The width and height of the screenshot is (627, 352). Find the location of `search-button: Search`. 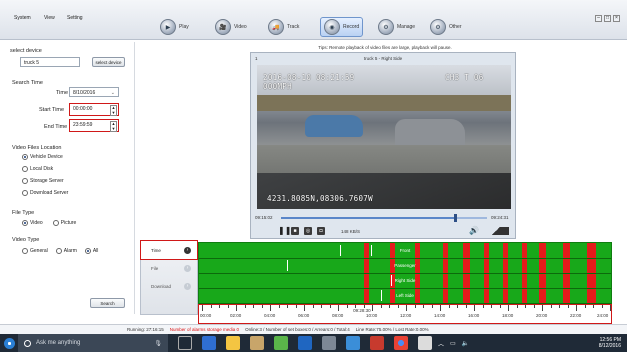

search-button: Search is located at coordinates (107, 303).